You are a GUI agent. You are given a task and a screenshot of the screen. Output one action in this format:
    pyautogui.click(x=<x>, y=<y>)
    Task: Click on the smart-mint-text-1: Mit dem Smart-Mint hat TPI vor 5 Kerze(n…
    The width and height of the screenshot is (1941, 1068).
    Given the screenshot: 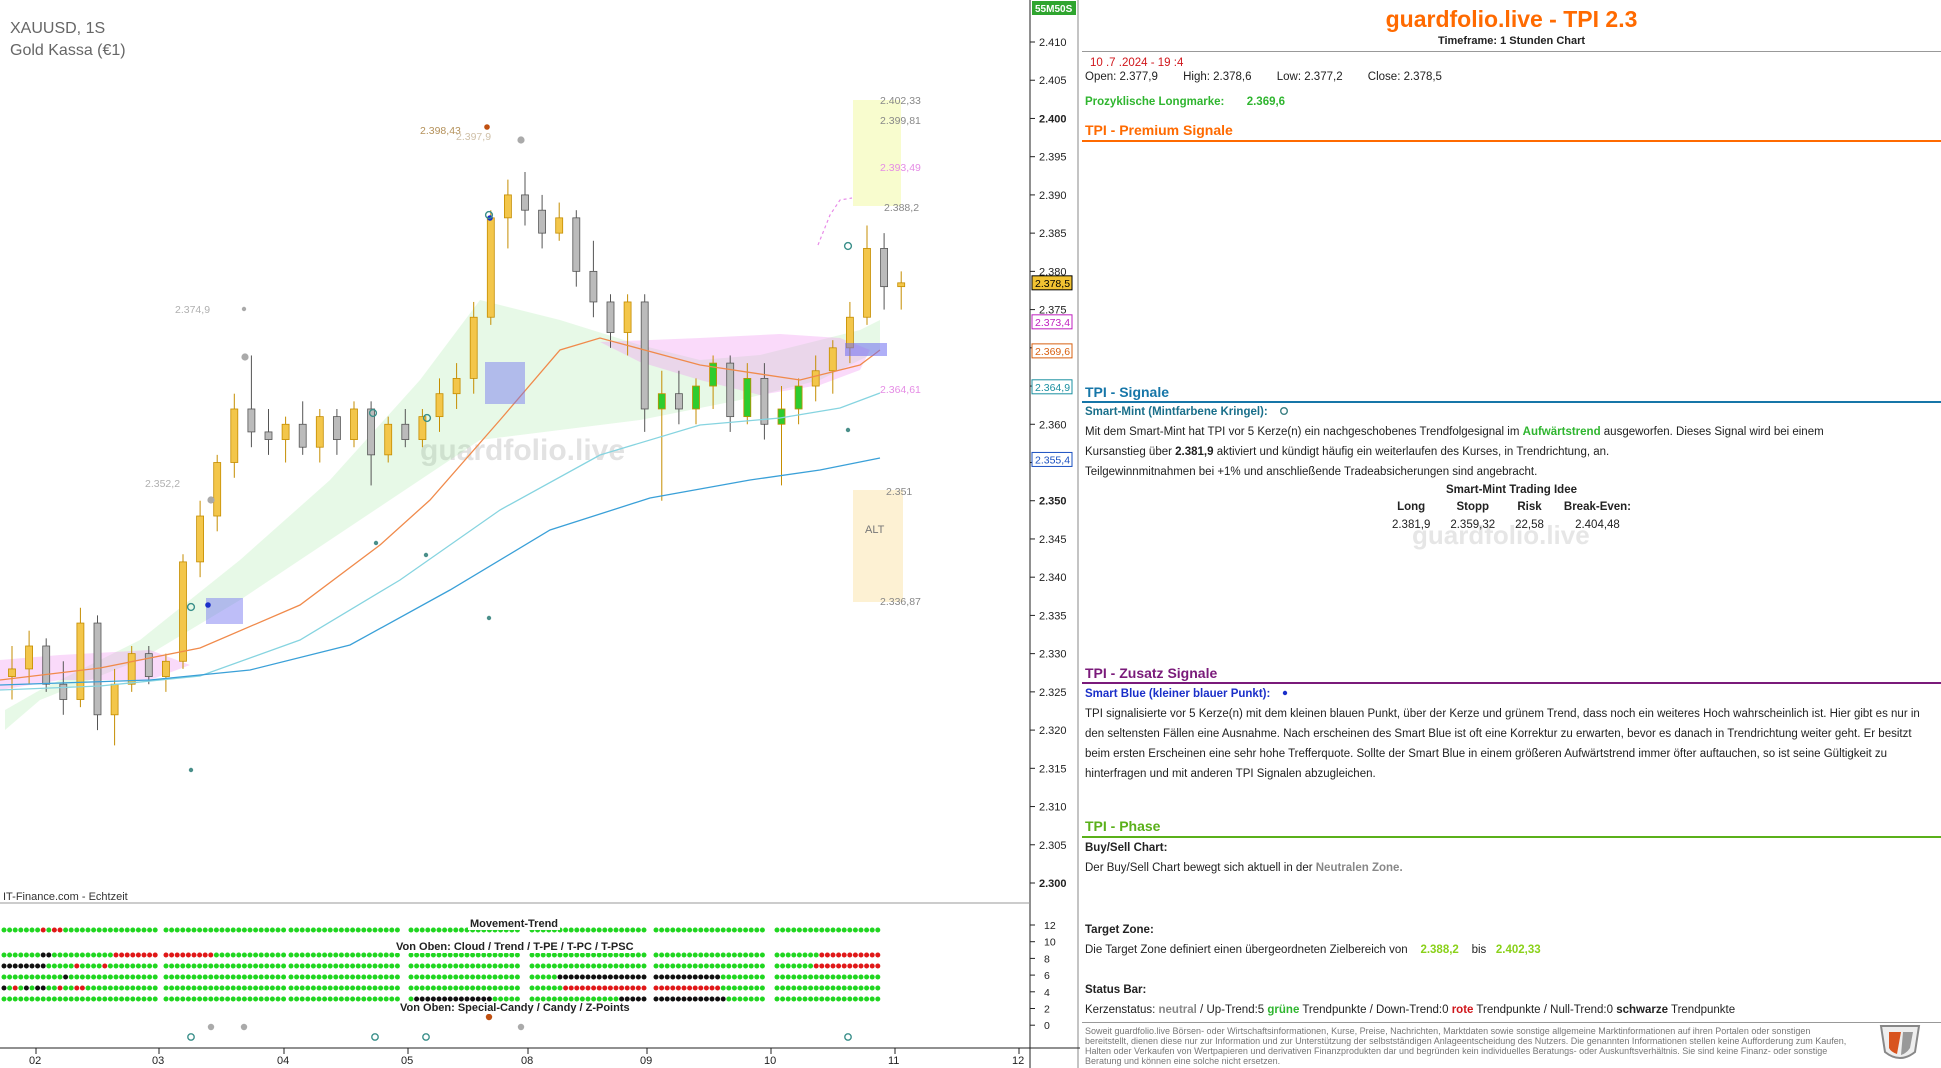 What is the action you would take?
    pyautogui.click(x=1304, y=432)
    